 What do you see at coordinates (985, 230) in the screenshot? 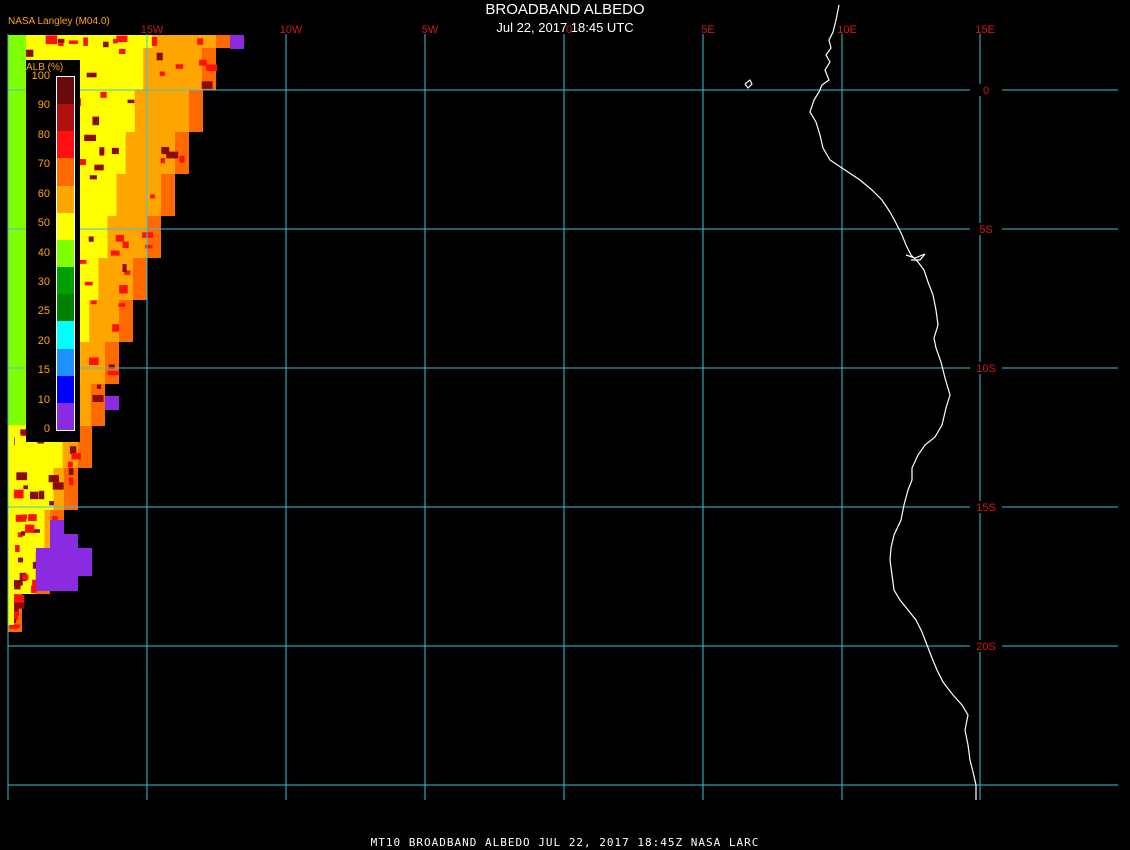
I see `latitude-label: 5S` at bounding box center [985, 230].